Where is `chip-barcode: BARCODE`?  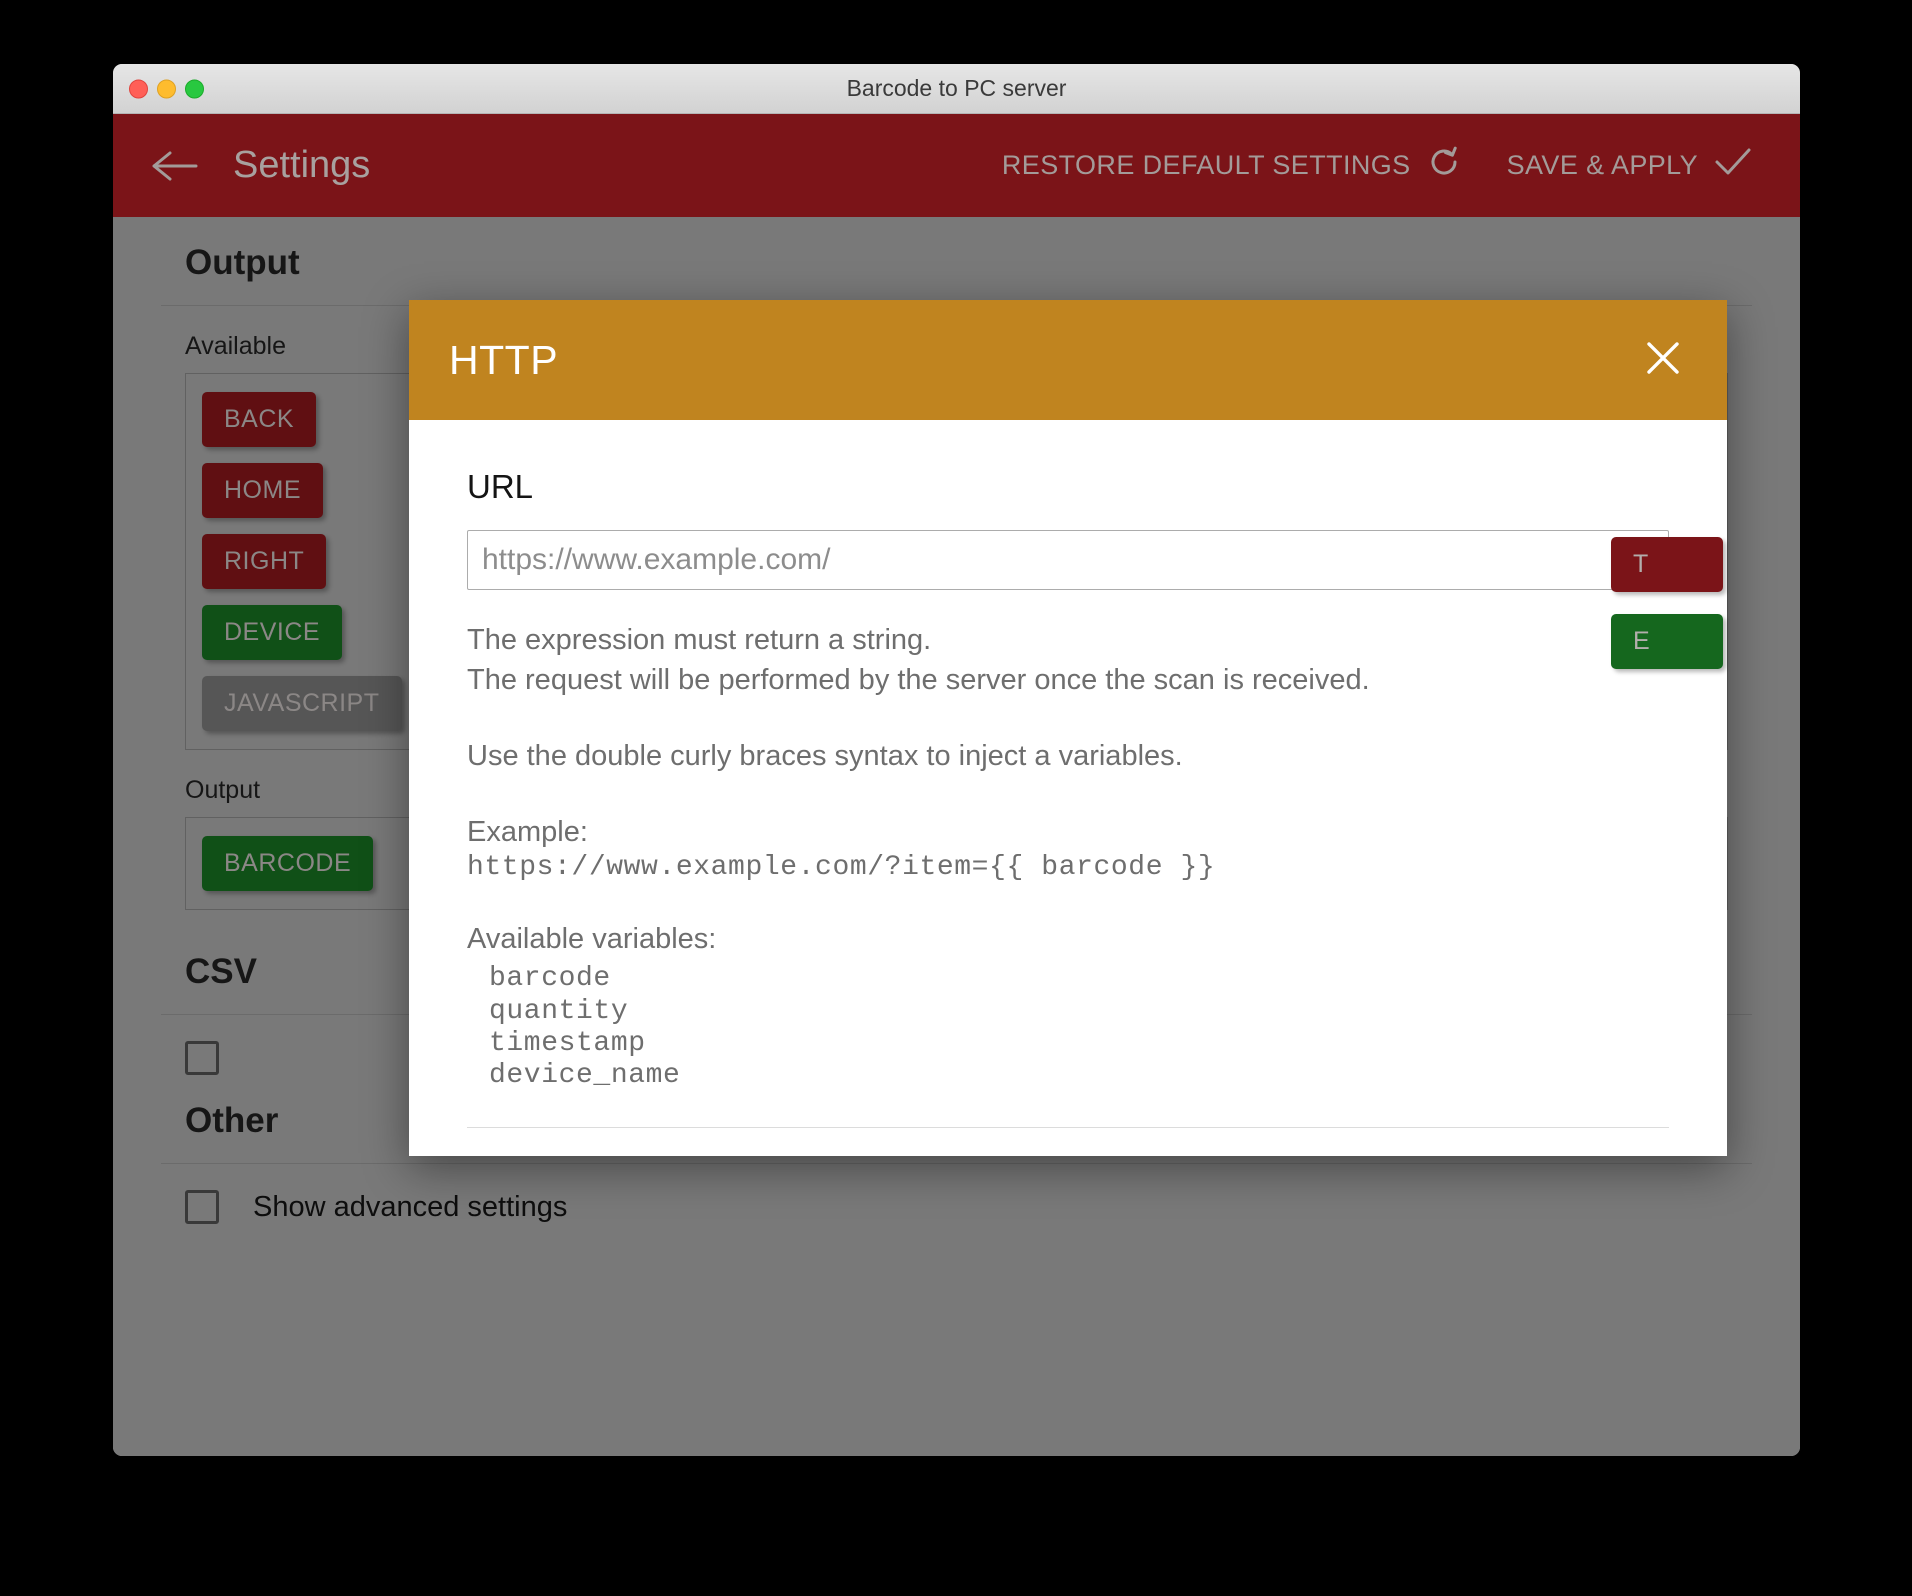
chip-barcode: BARCODE is located at coordinates (288, 863).